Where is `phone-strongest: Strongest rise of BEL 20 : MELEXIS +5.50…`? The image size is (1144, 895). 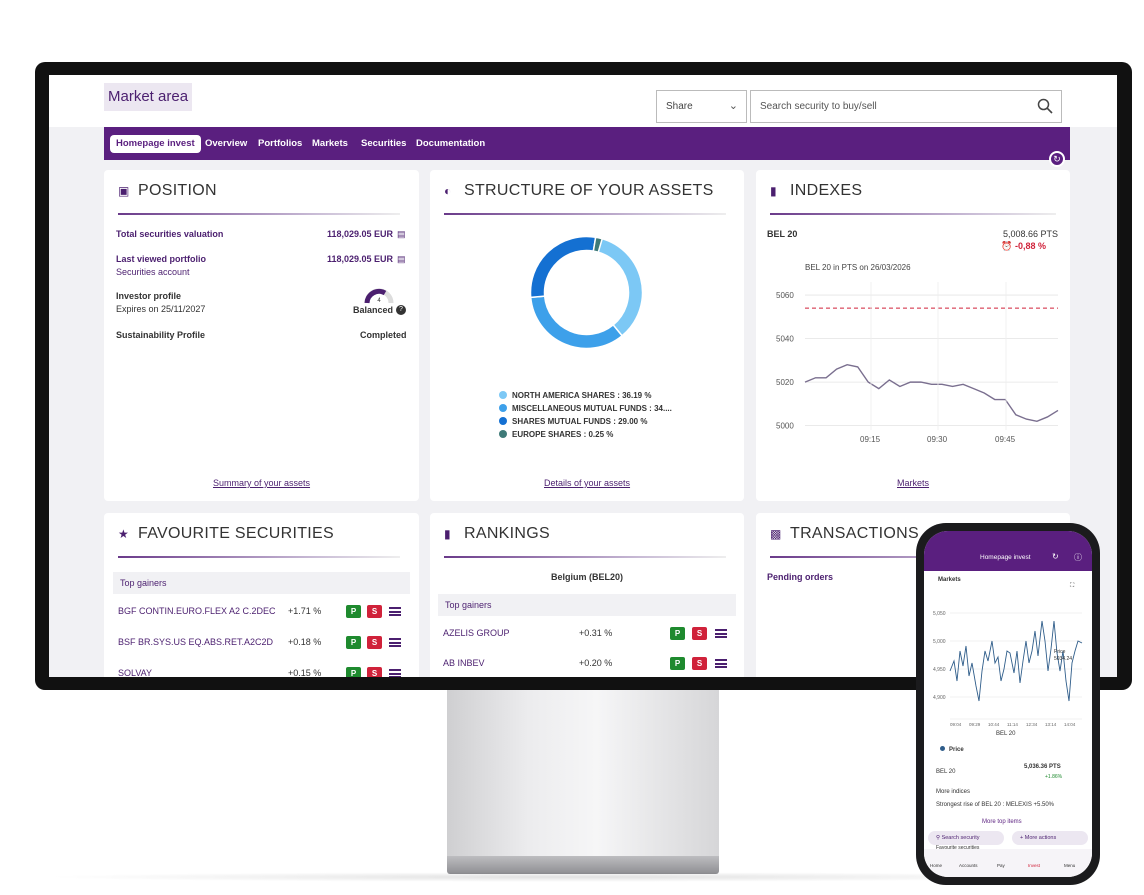
phone-strongest: Strongest rise of BEL 20 : MELEXIS +5.50… is located at coordinates (995, 805).